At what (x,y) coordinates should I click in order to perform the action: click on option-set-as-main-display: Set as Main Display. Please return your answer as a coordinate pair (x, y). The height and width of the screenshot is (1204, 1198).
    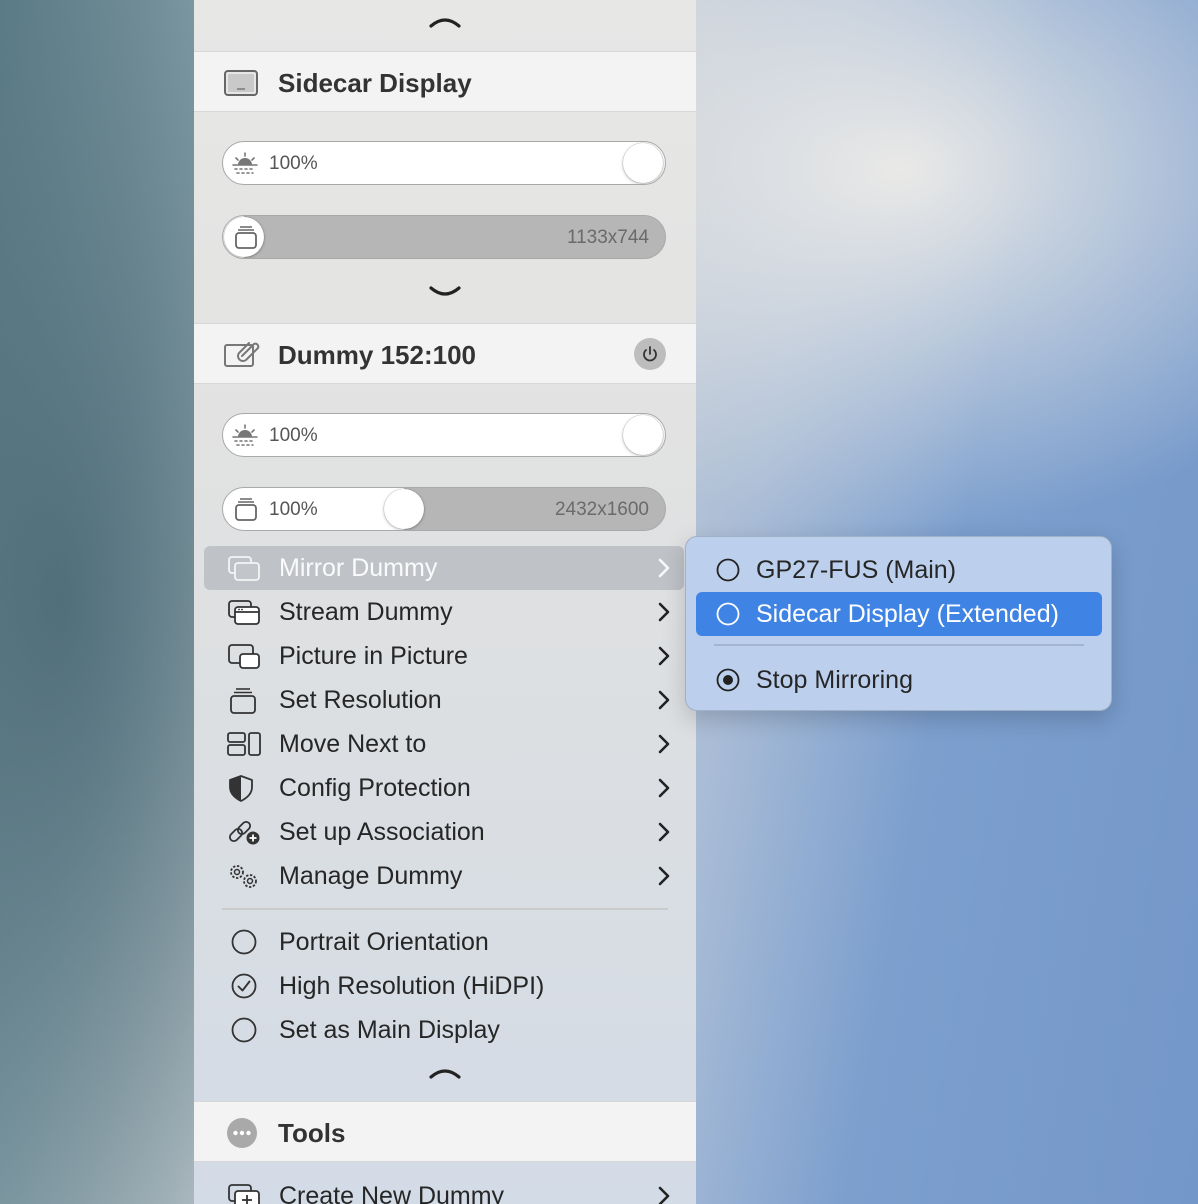
    Looking at the image, I should click on (444, 1030).